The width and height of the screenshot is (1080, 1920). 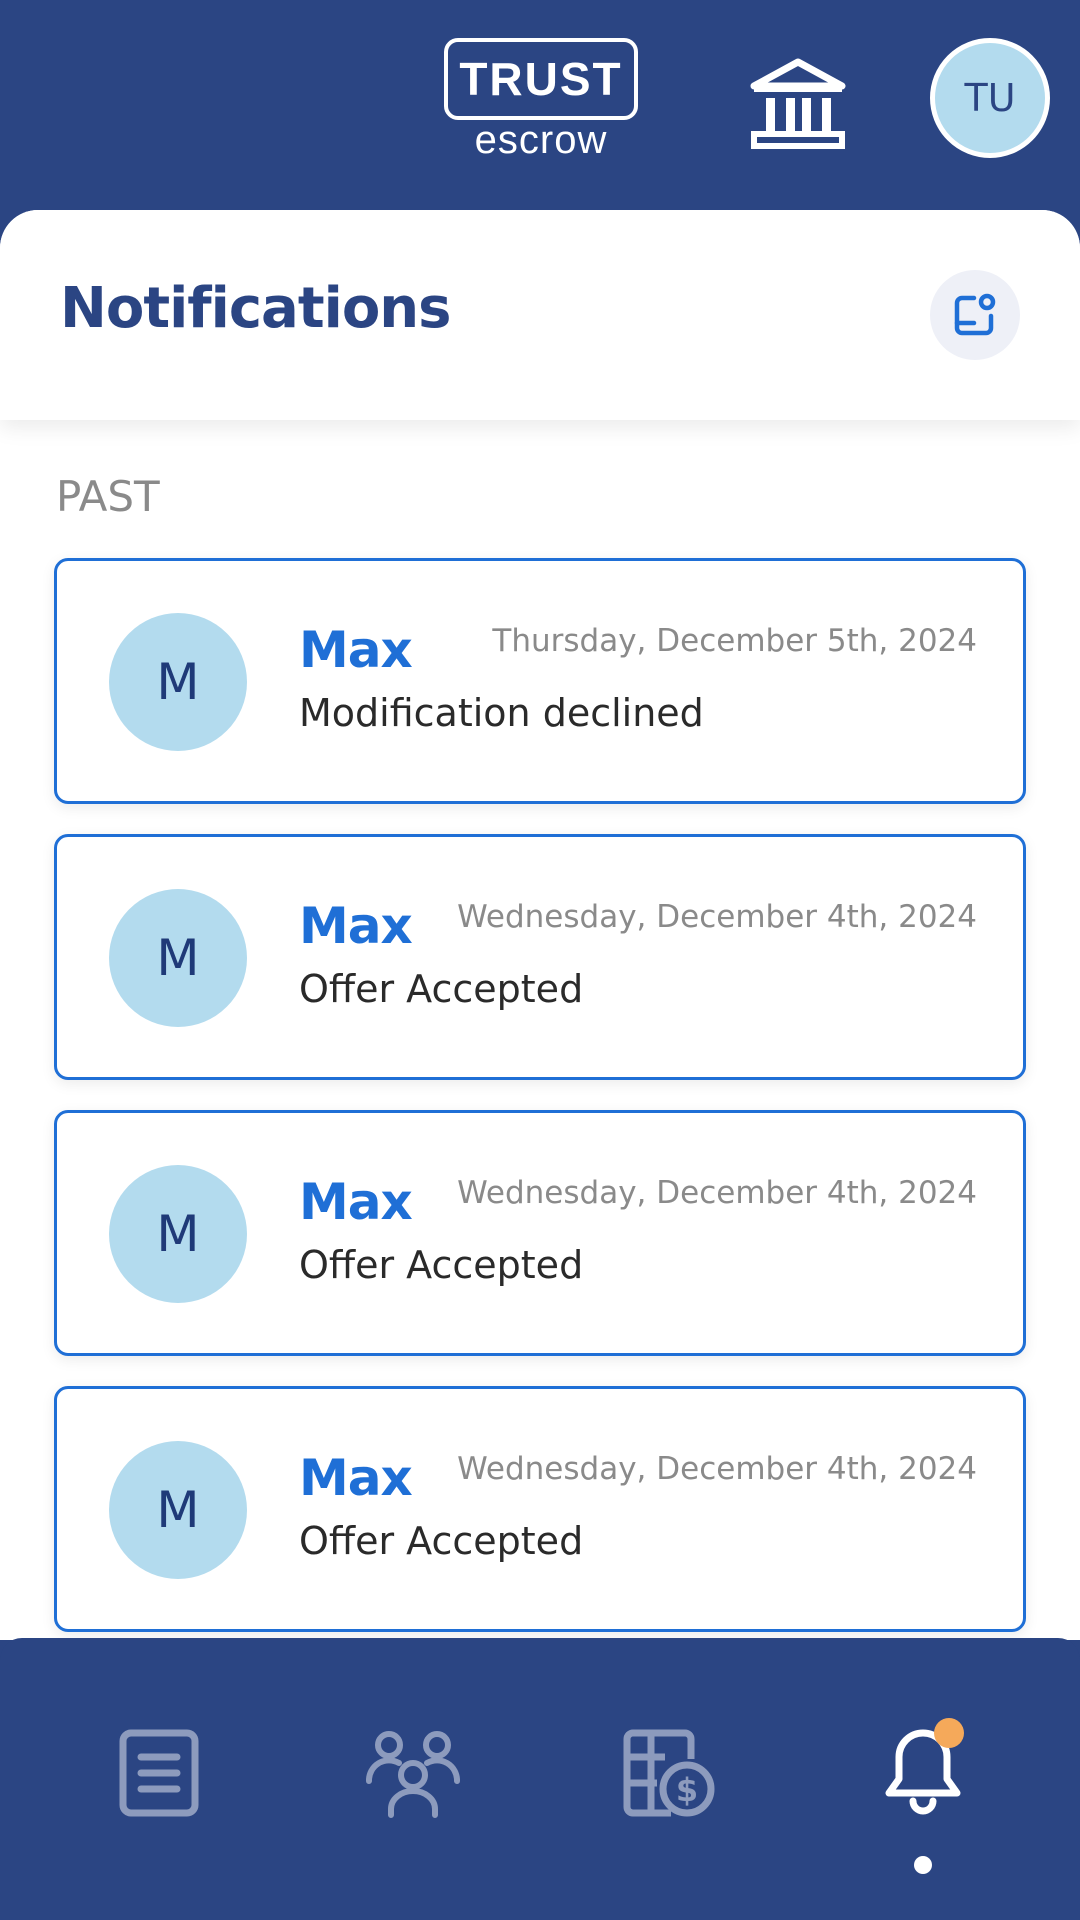 I want to click on notification-date: Thursday, December 5th, 2024, so click(x=734, y=641).